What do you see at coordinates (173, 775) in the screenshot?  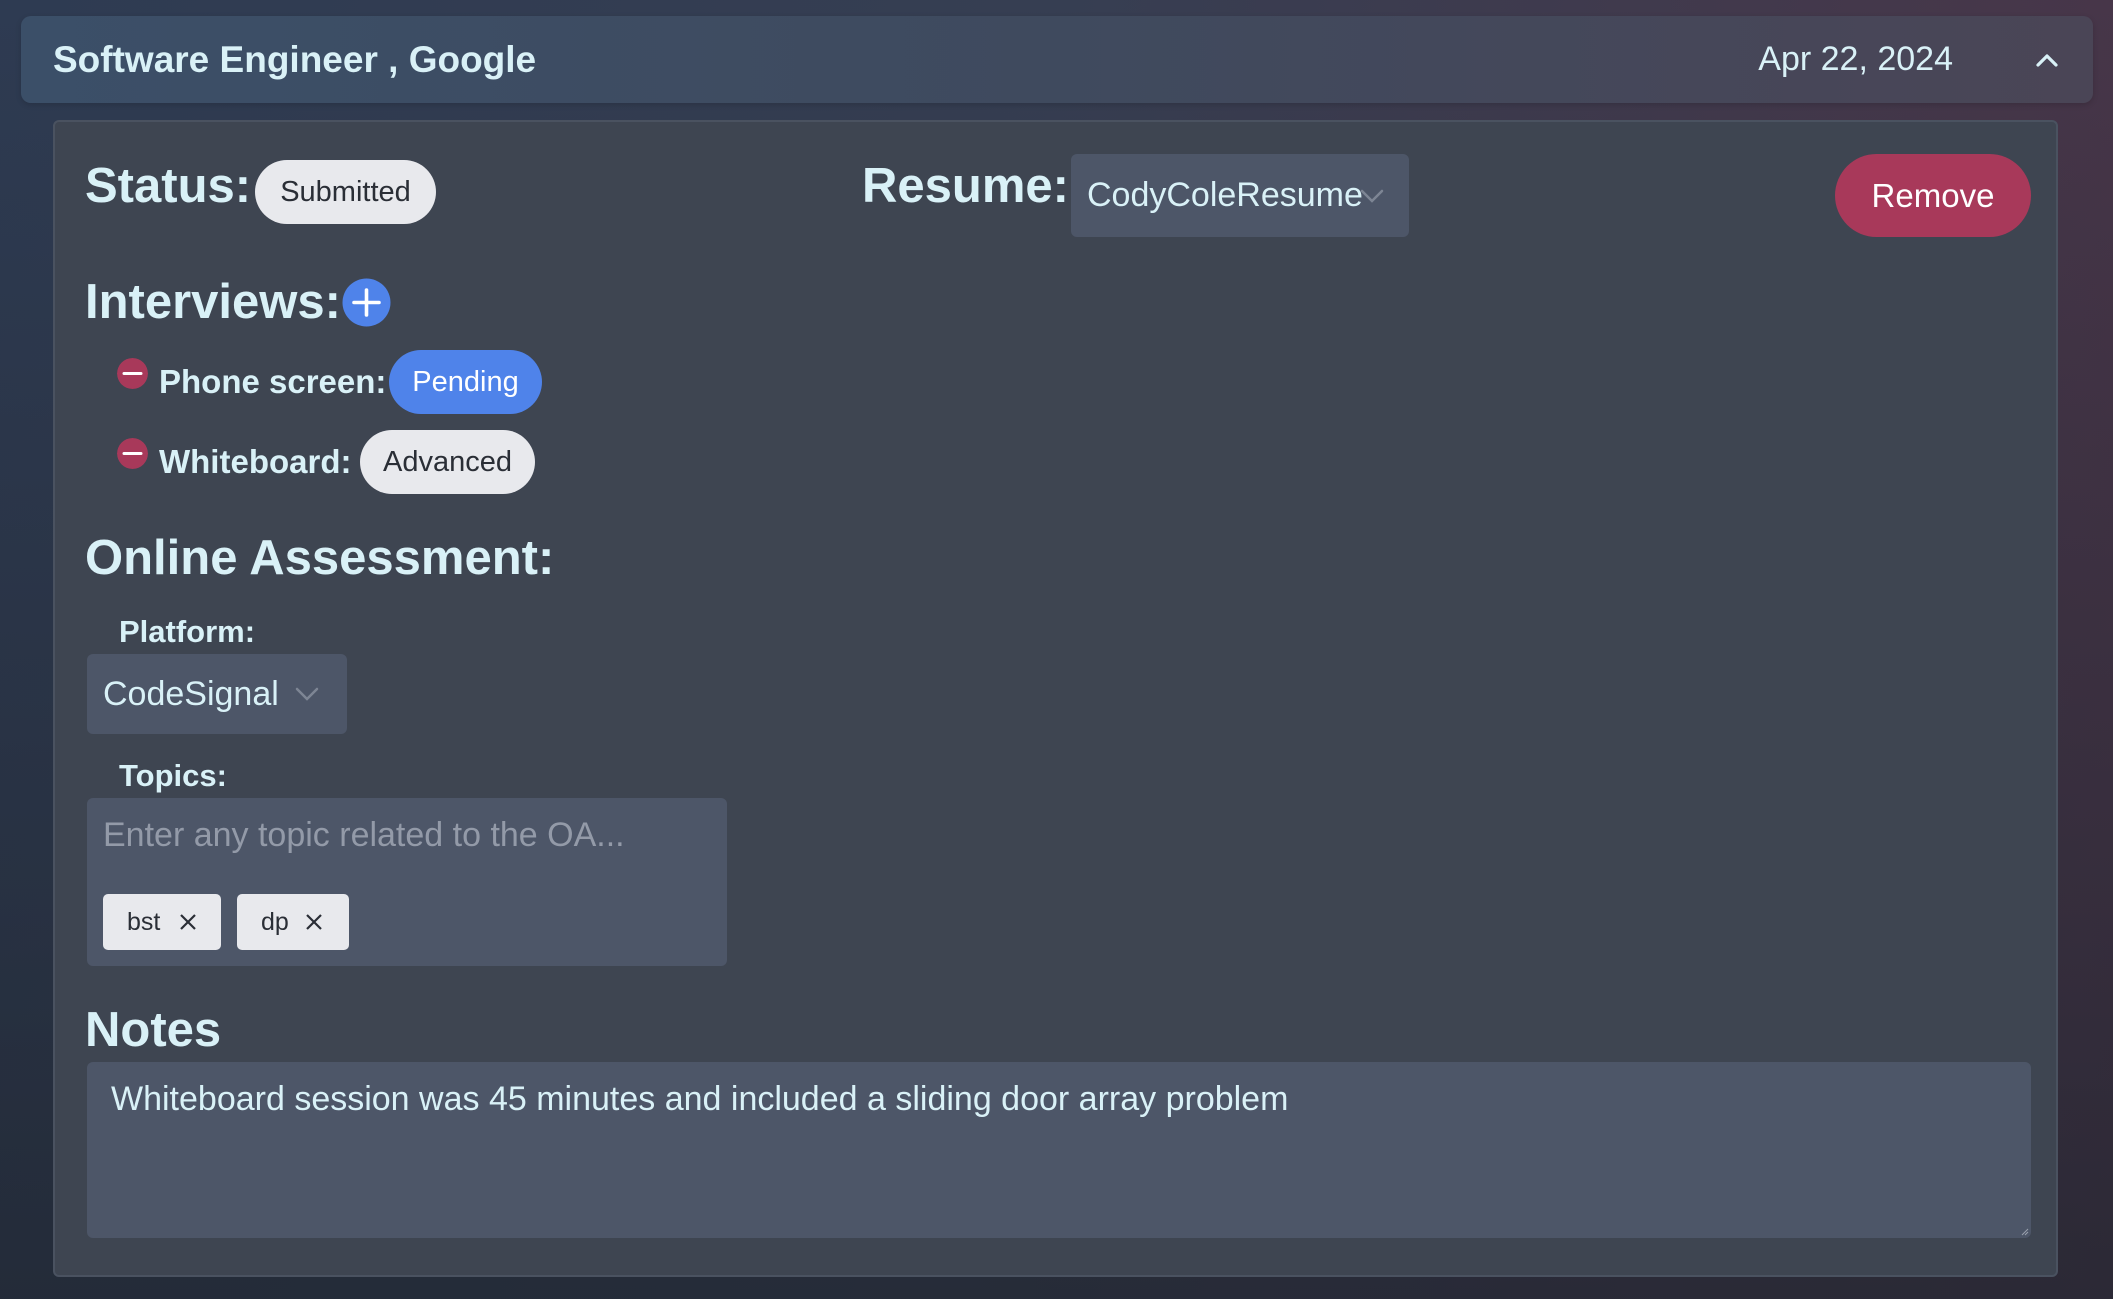 I see `topics-label: Topics:` at bounding box center [173, 775].